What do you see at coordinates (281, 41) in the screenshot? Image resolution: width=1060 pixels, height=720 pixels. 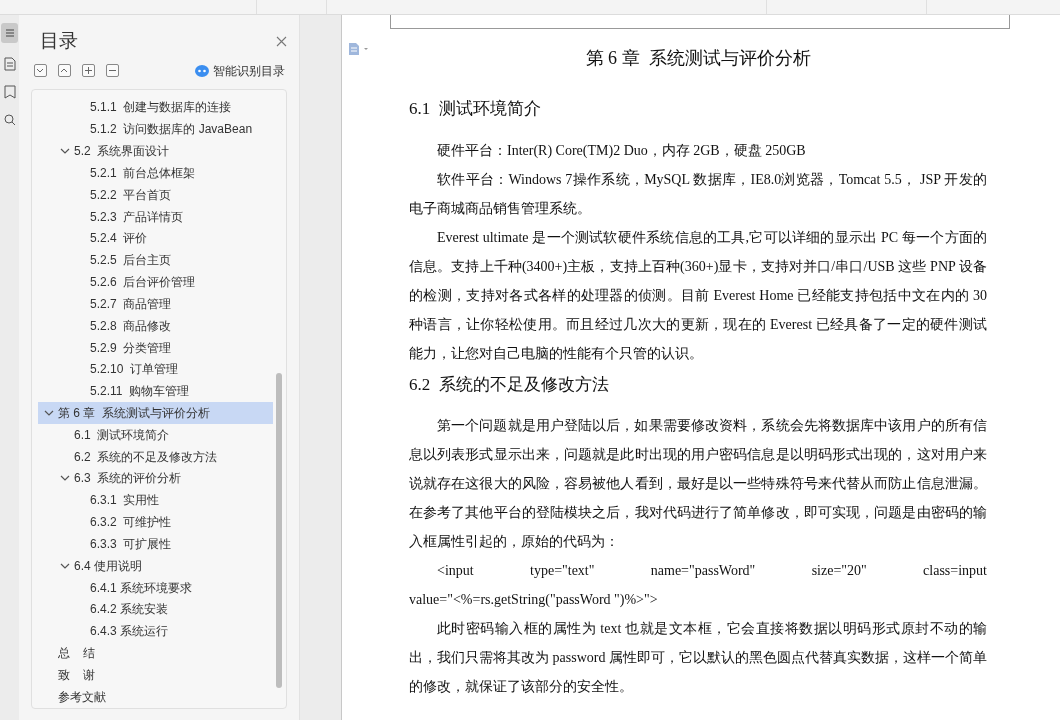 I see `close-icon` at bounding box center [281, 41].